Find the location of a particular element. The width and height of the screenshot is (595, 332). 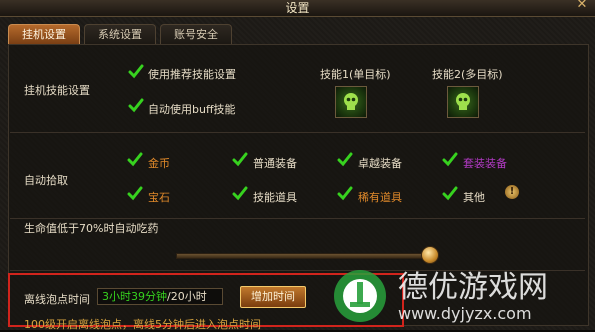

skill1-slot is located at coordinates (351, 102).